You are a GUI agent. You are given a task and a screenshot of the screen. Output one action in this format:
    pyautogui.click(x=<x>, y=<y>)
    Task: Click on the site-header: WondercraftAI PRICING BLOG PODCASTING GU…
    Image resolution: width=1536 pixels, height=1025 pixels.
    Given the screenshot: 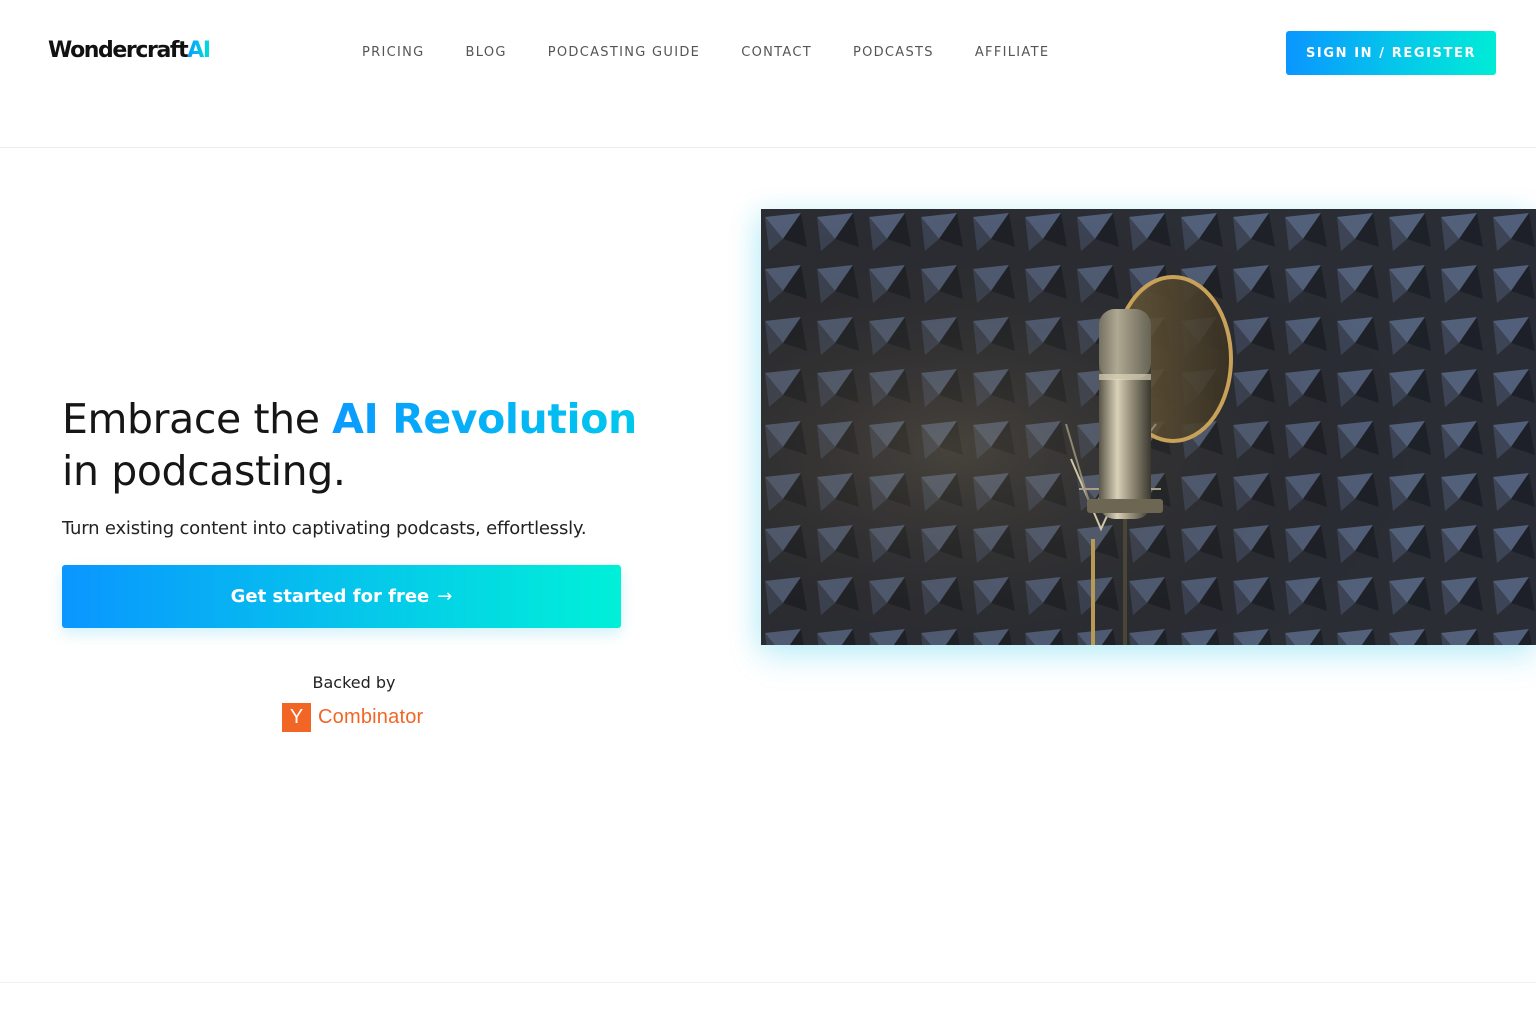 What is the action you would take?
    pyautogui.click(x=768, y=74)
    